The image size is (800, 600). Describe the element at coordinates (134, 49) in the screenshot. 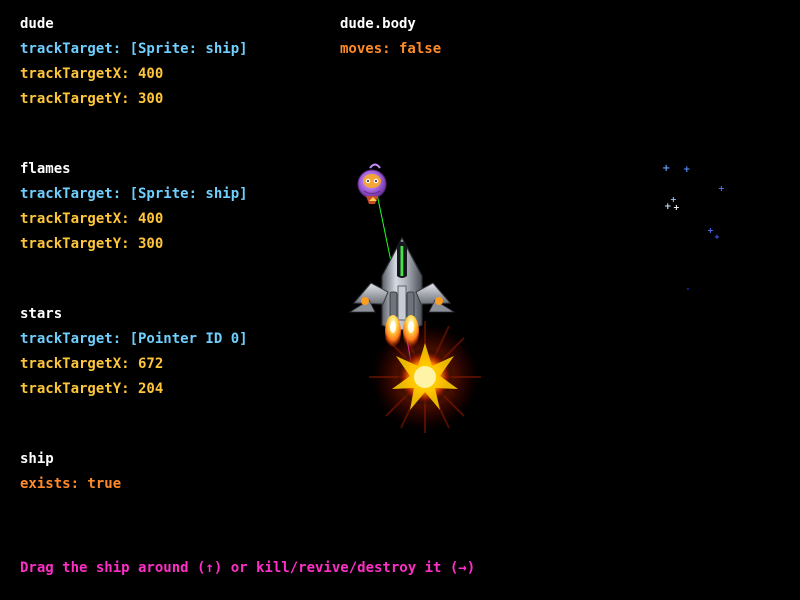

I see `dude-track-target: trackTarget: [Sprite: ship]` at that location.